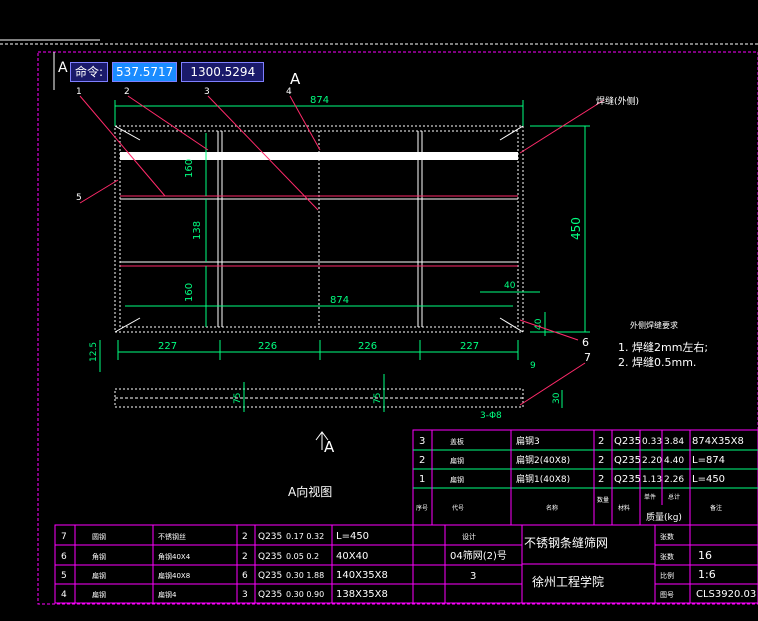 Image resolution: width=758 pixels, height=621 pixels. I want to click on dim-bay-3: 226, so click(367, 346).